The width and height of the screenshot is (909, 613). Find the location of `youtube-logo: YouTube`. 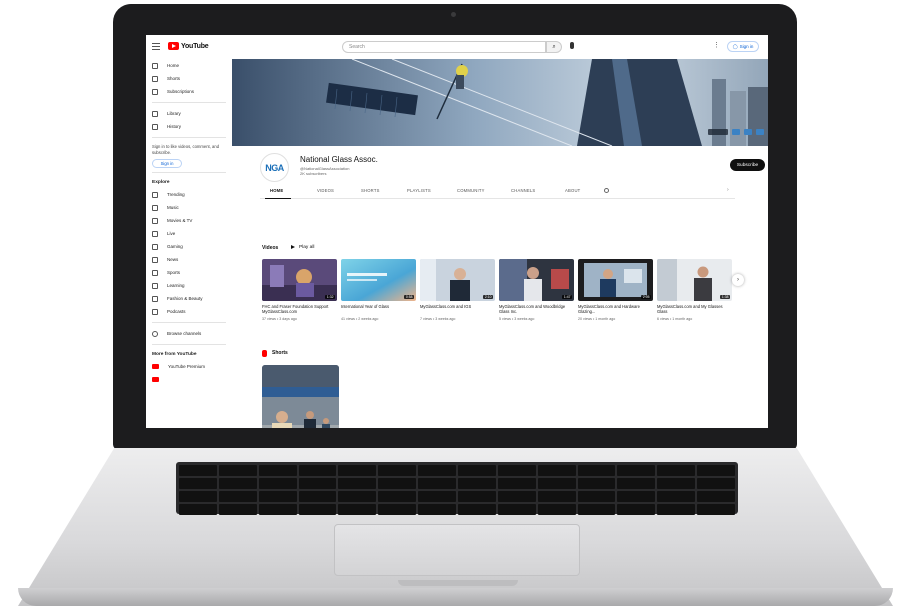

youtube-logo: YouTube is located at coordinates (188, 46).